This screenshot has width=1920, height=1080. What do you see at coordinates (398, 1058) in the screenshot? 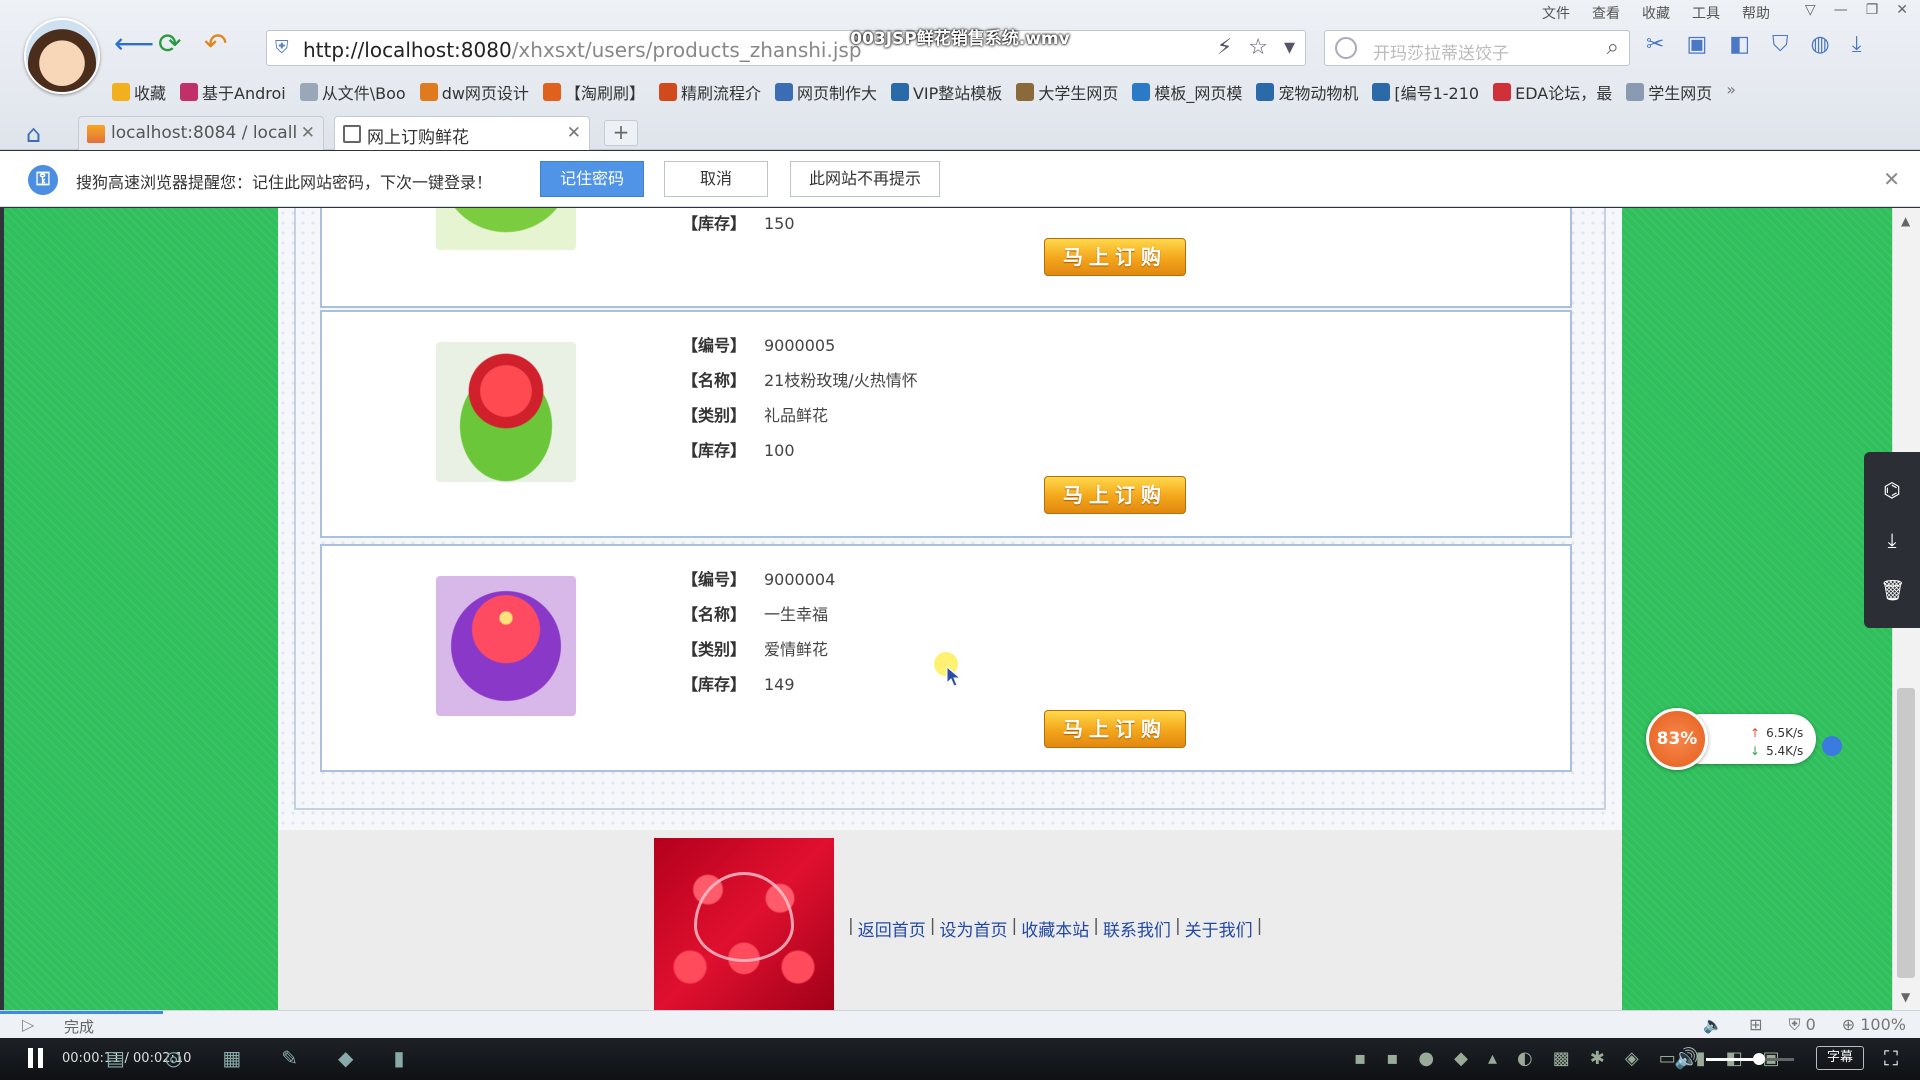
I see `window-icon: ▮` at bounding box center [398, 1058].